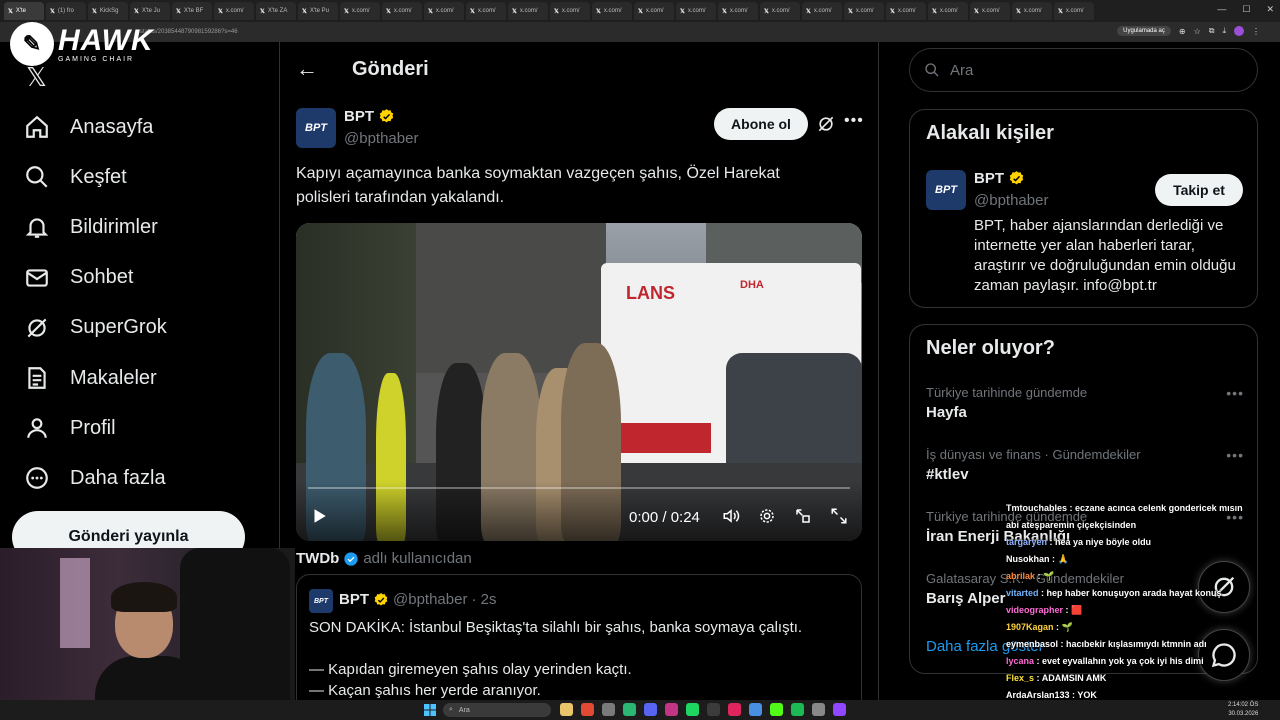 Image resolution: width=1280 pixels, height=720 pixels. I want to click on nav-item-4: SuperGrok, so click(95, 328).